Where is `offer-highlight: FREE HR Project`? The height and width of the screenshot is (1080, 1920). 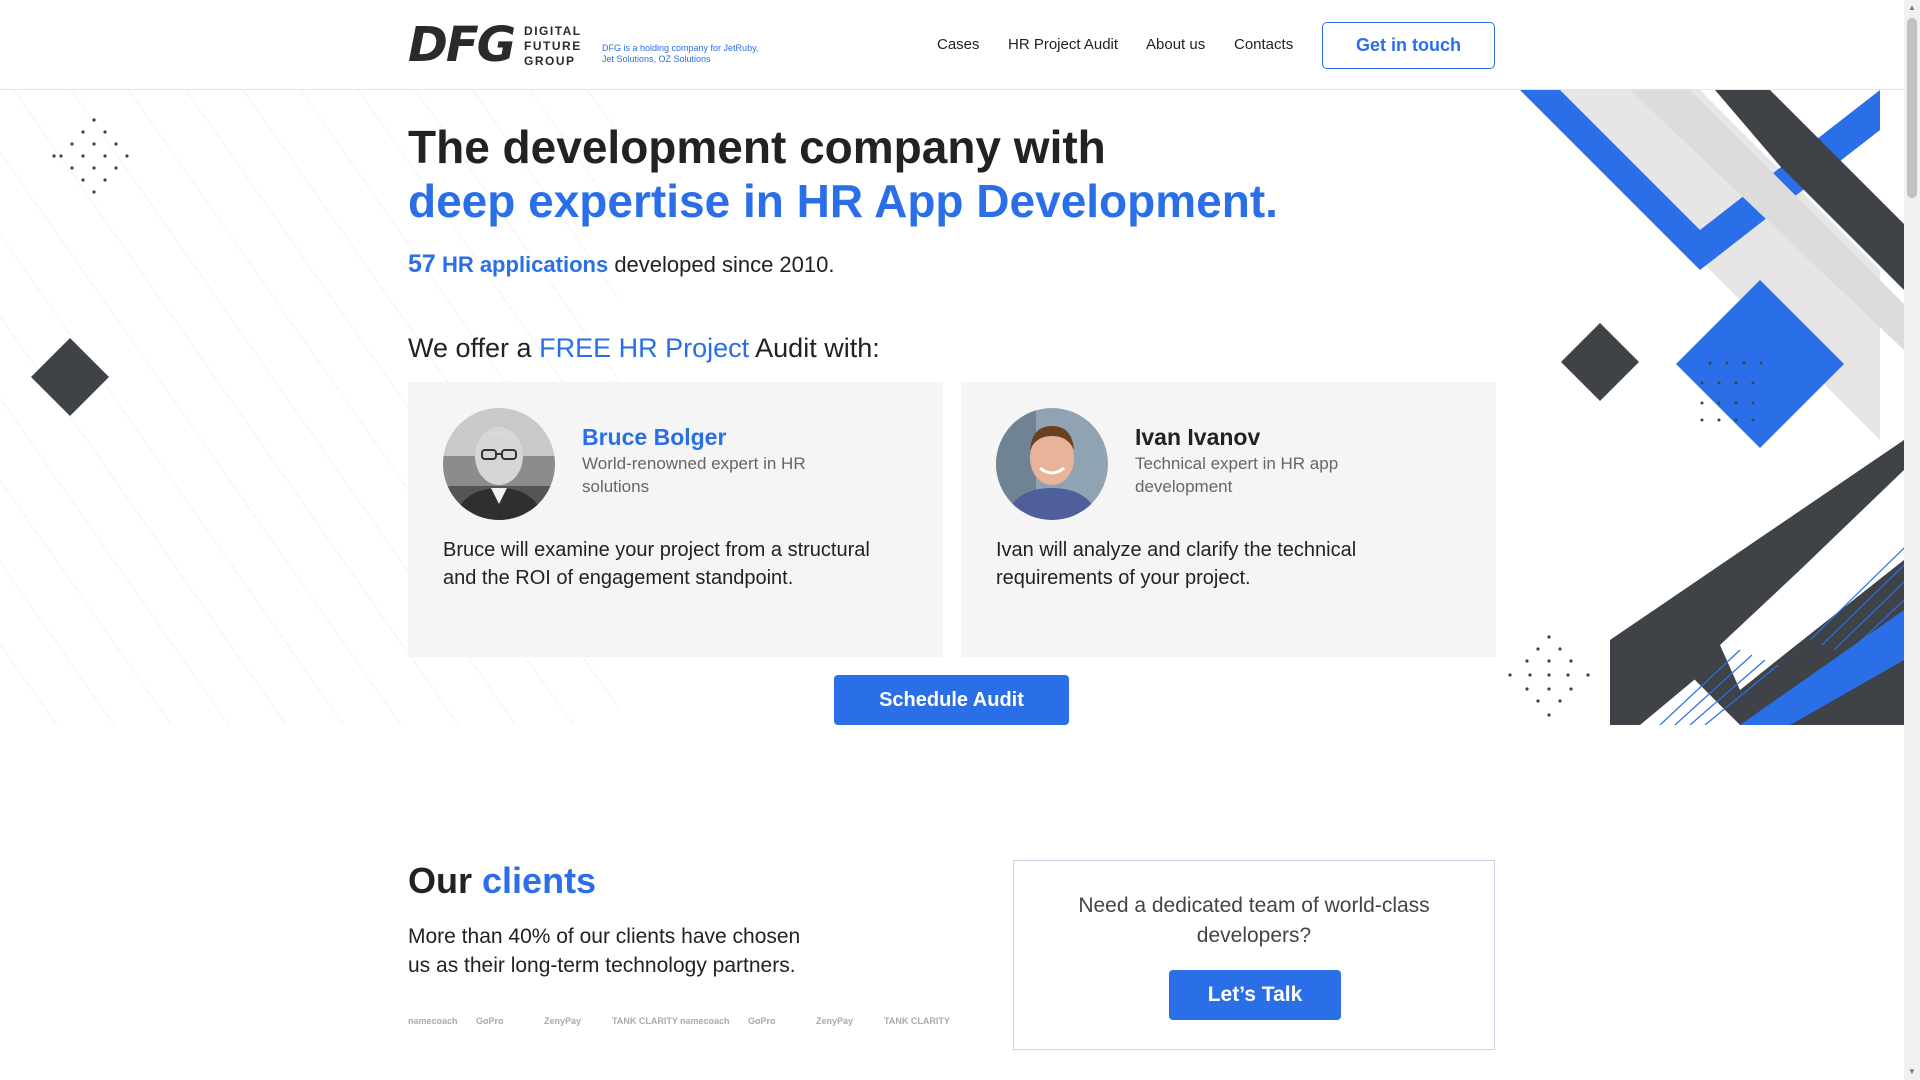
offer-highlight: FREE HR Project is located at coordinates (644, 348).